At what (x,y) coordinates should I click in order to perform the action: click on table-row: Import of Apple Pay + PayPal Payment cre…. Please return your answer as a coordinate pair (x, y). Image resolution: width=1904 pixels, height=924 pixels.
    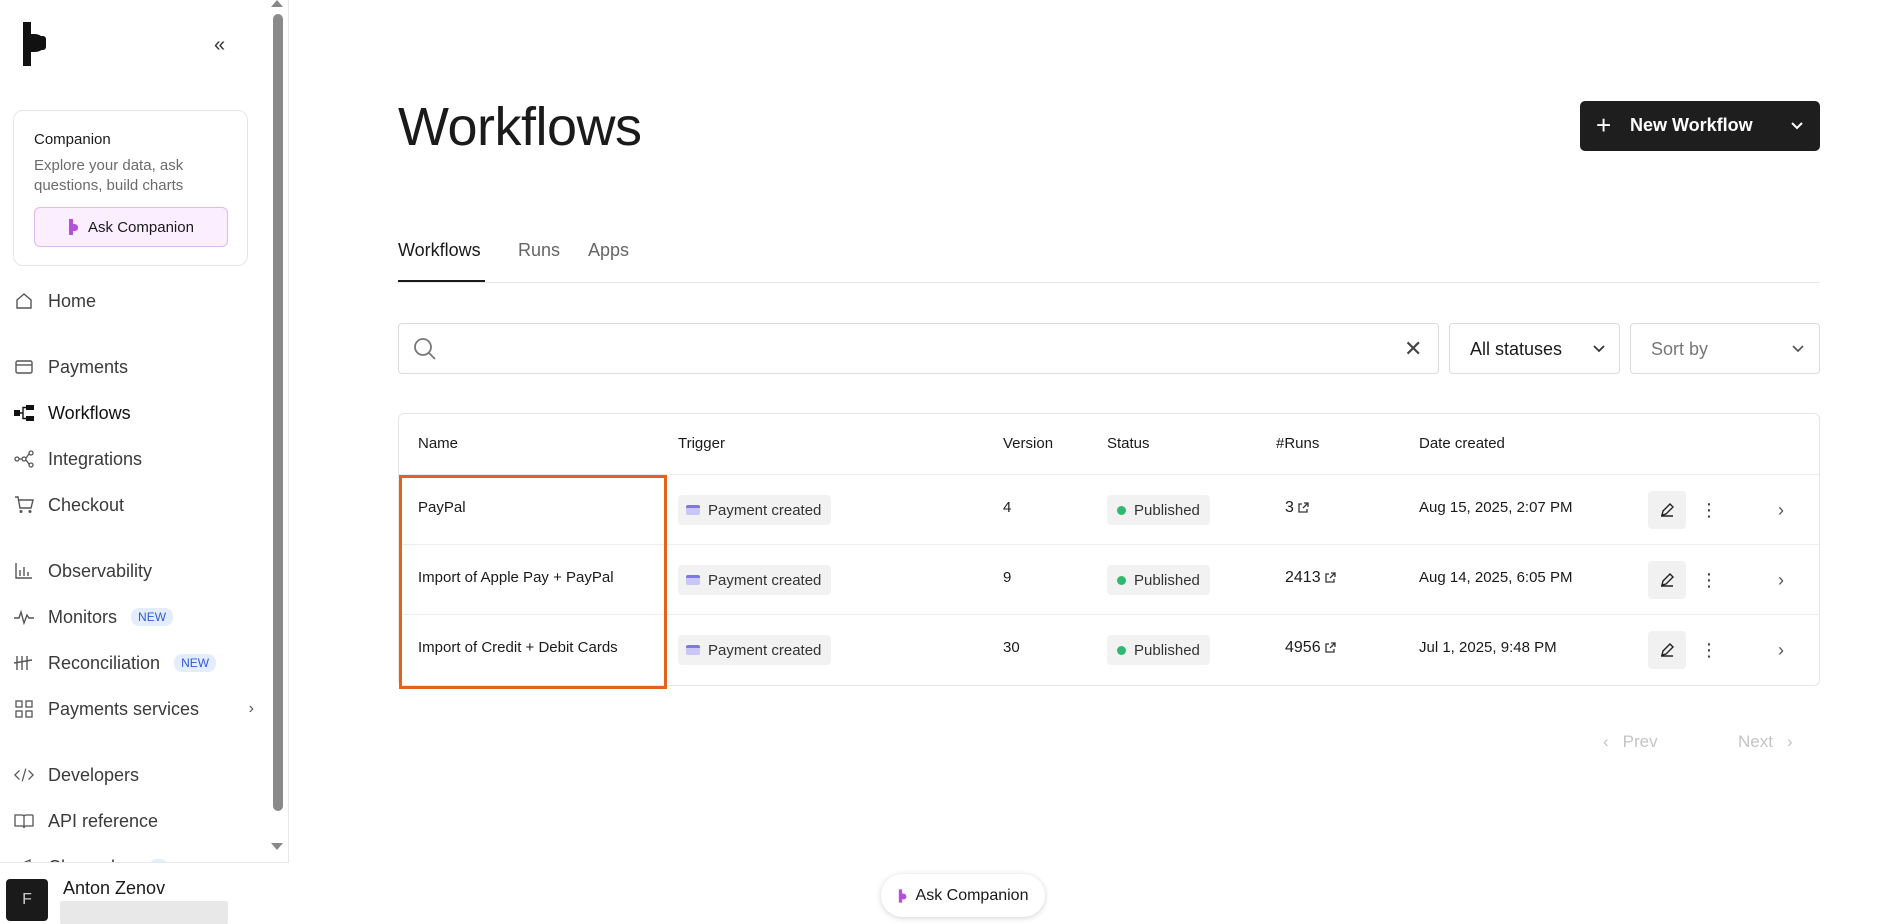
    Looking at the image, I should click on (1109, 579).